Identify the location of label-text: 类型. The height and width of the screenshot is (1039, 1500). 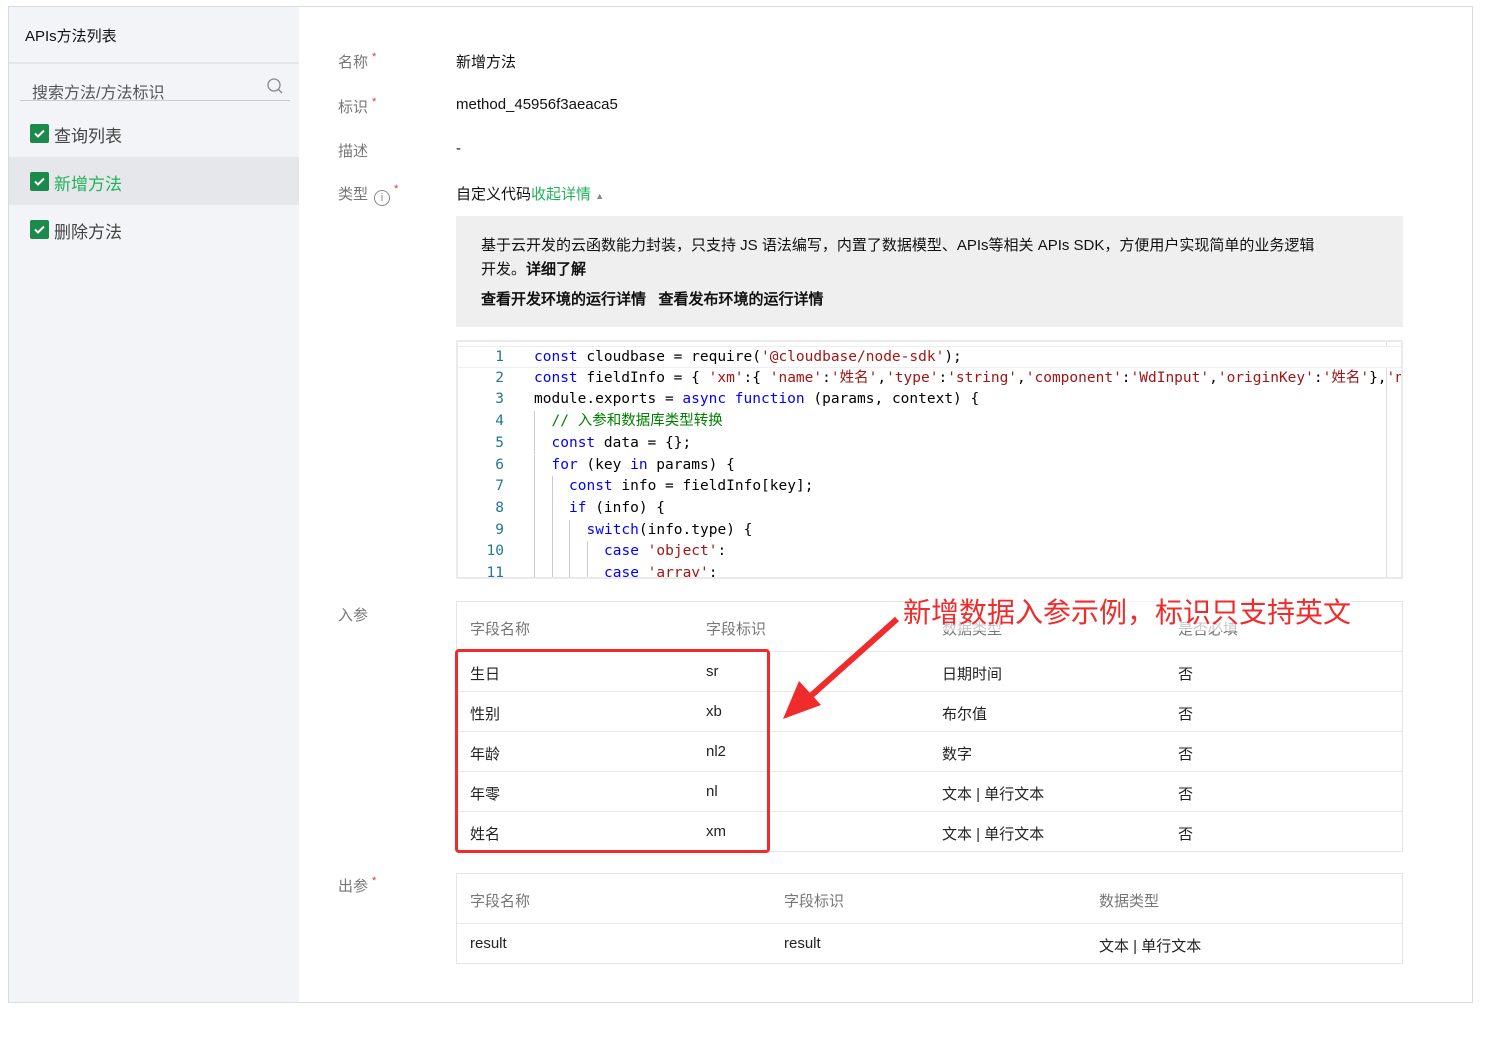
(353, 194).